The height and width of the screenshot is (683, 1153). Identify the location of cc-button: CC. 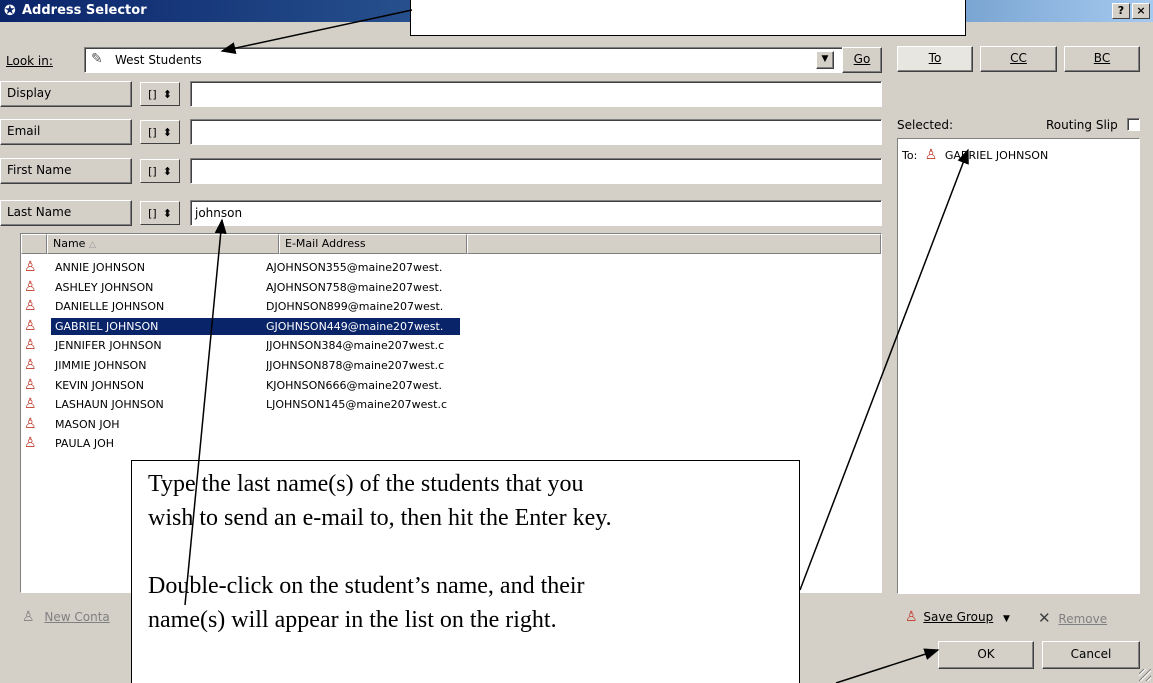
(1018, 59).